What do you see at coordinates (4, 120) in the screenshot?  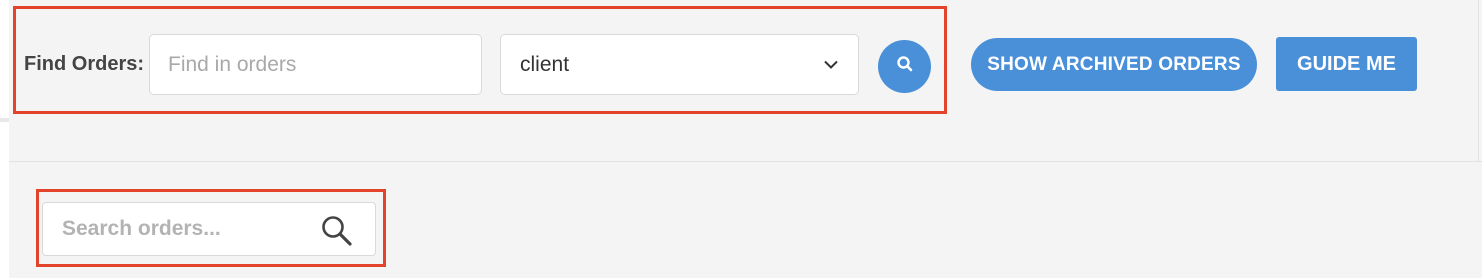 I see `left-edge-notch` at bounding box center [4, 120].